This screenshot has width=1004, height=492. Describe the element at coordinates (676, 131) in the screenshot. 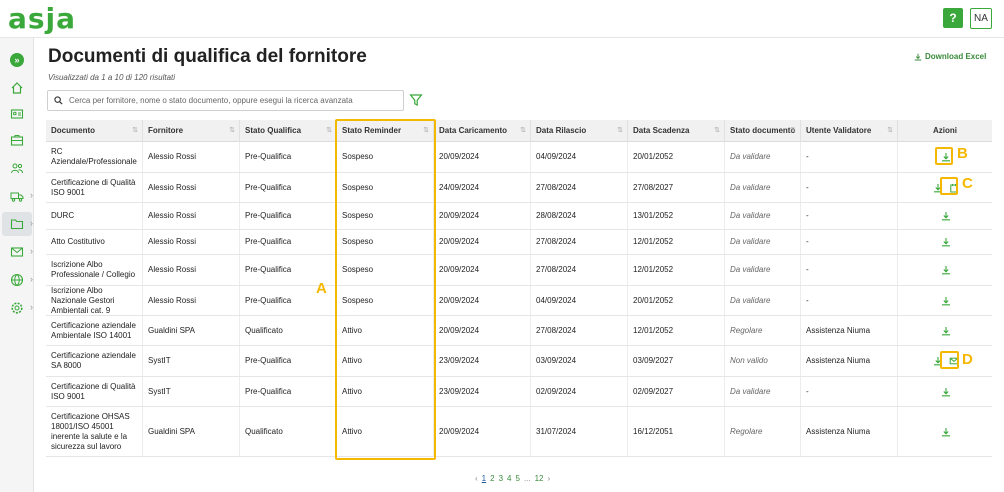

I see `column-header: Data Scadenza ⇅` at that location.